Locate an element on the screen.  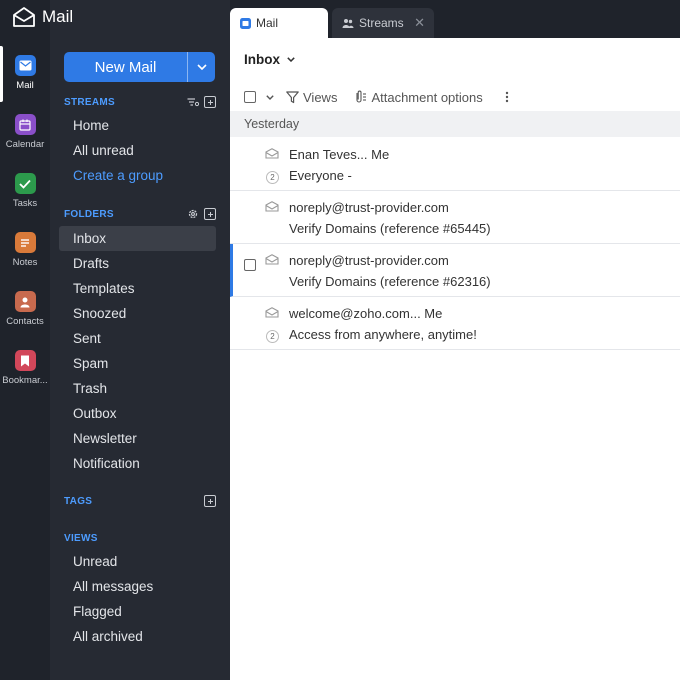
folder-title-dropdown: Inbox is located at coordinates (269, 59).